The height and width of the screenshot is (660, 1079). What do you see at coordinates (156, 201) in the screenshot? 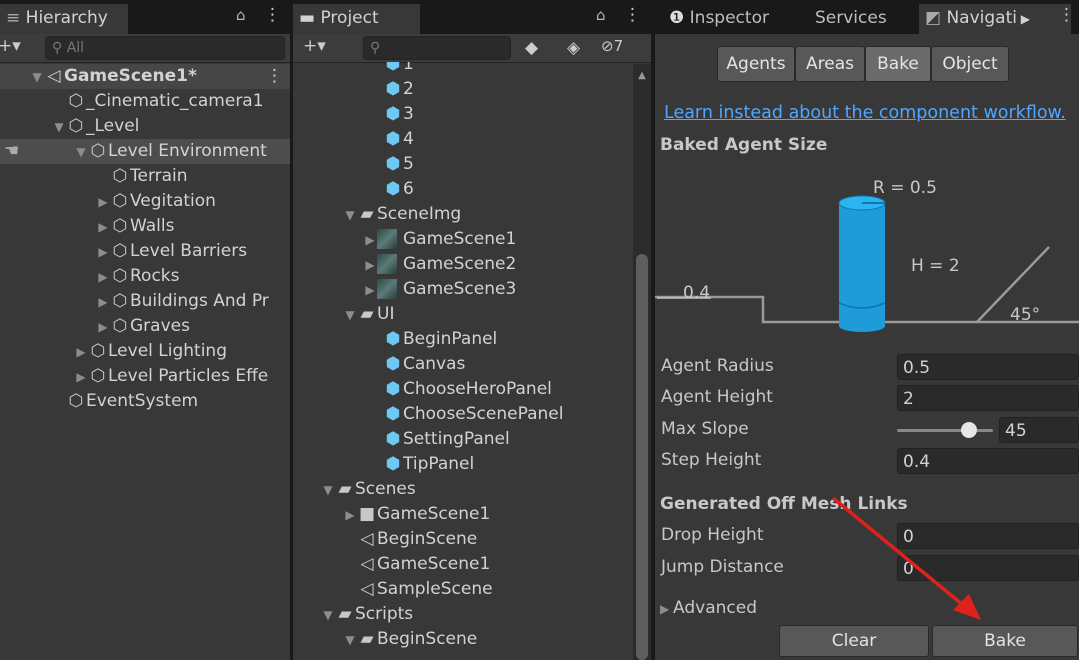
I see `list-item: ▶ ⬡ Vegitation` at bounding box center [156, 201].